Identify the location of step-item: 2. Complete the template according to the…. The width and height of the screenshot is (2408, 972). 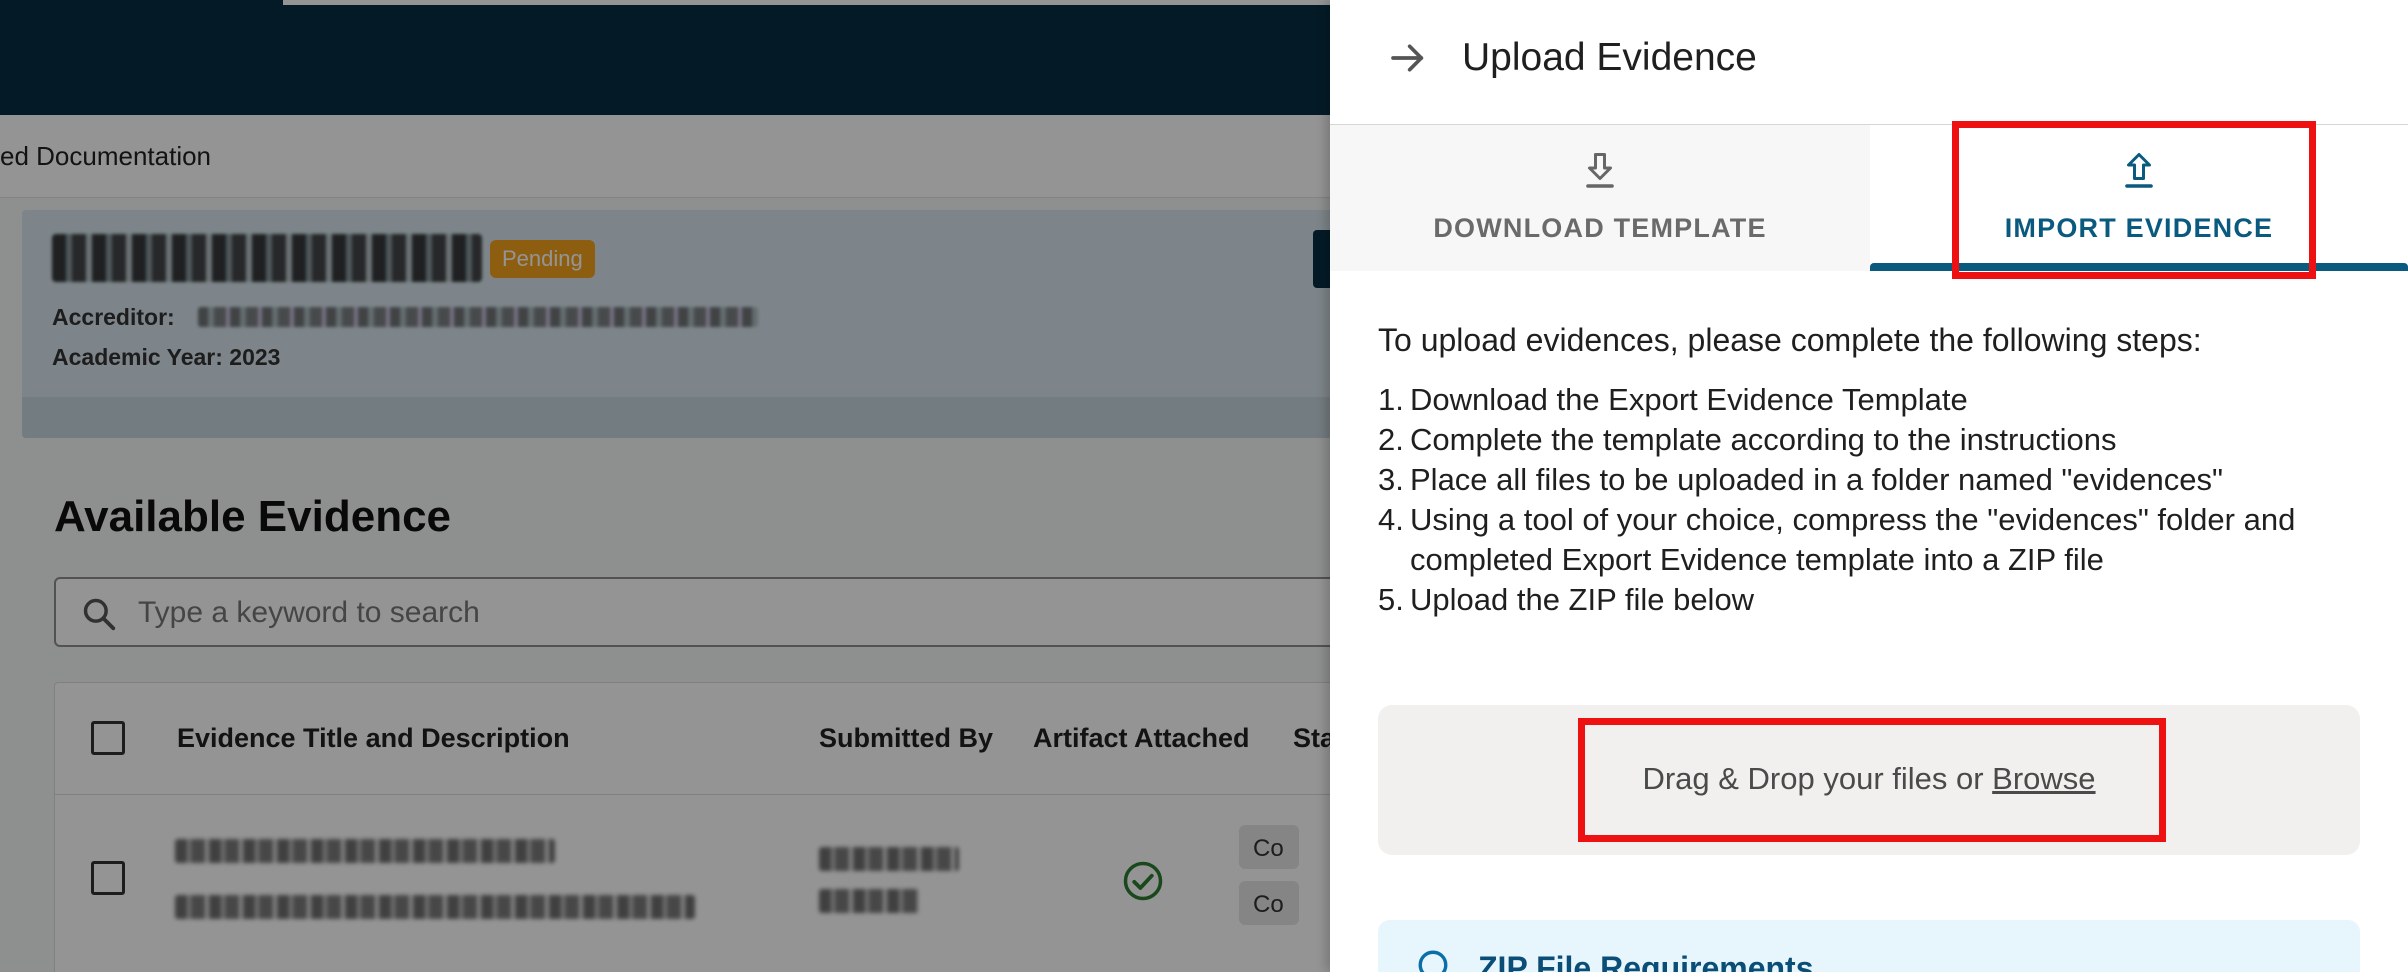
(1747, 439).